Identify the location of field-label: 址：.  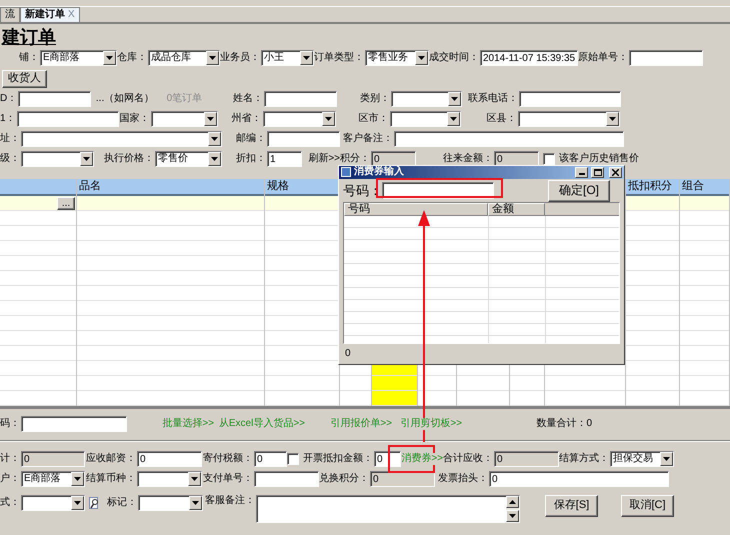
(10, 139).